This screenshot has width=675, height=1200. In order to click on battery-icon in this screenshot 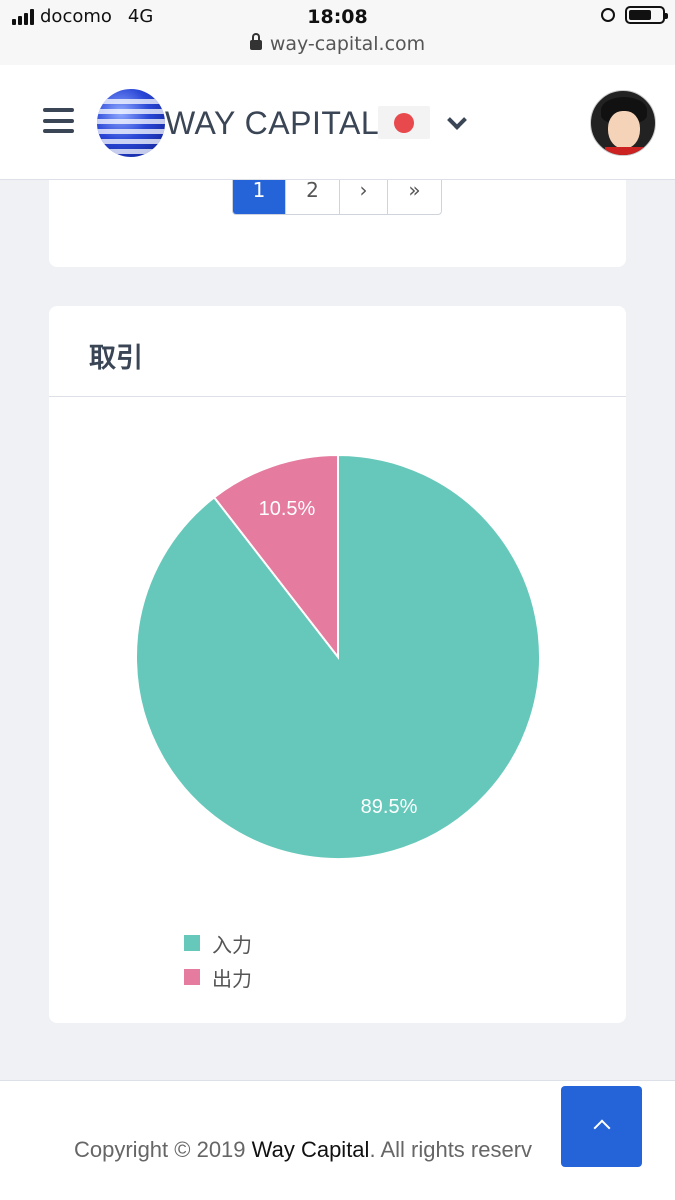, I will do `click(646, 15)`.